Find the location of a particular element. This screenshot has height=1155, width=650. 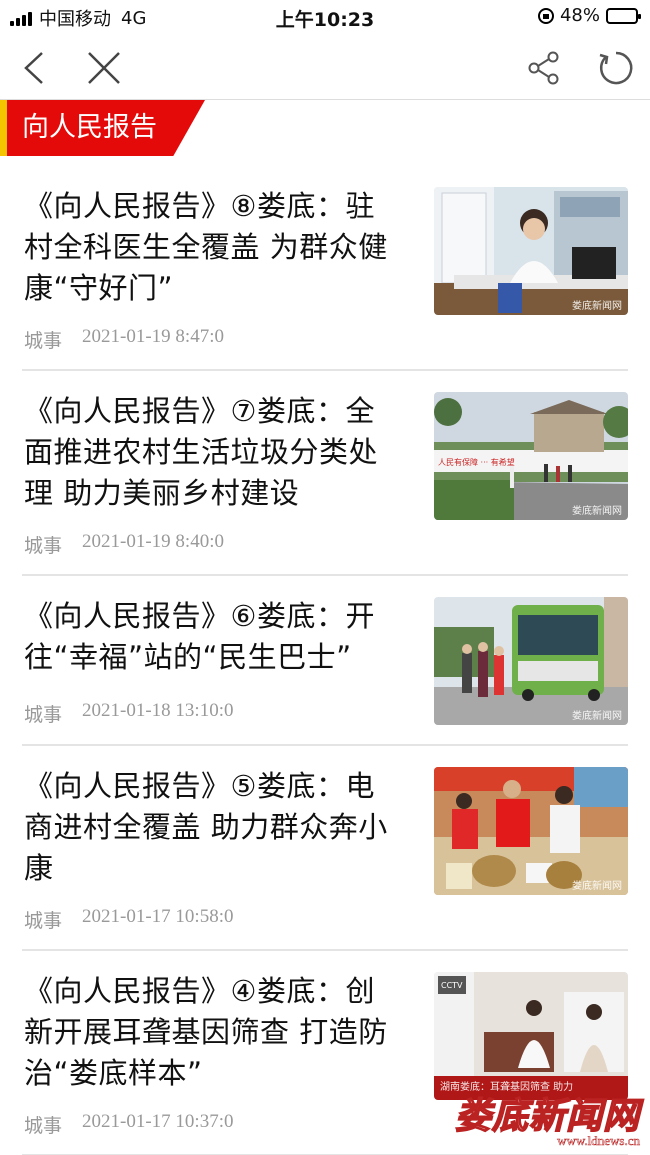

section-header: 向人民报告 is located at coordinates (102, 128).